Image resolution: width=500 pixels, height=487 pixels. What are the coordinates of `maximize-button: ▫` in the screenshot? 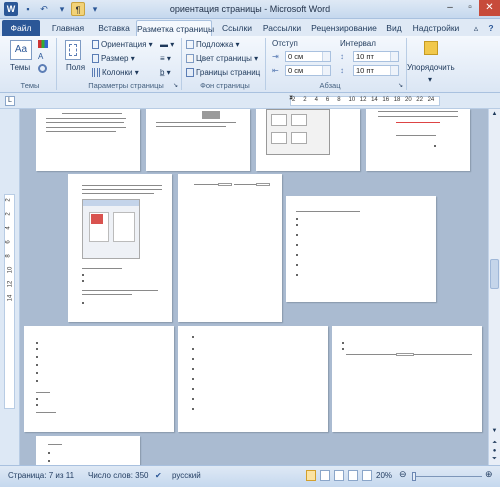 It's located at (470, 8).